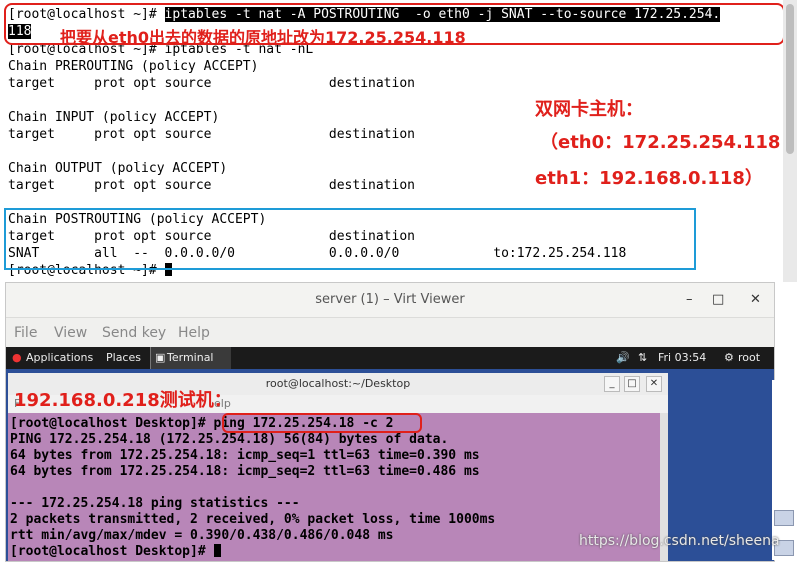 The width and height of the screenshot is (797, 562). What do you see at coordinates (649, 178) in the screenshot?
I see `host-annotation-eth1: eth1：192.168.0.118）` at bounding box center [649, 178].